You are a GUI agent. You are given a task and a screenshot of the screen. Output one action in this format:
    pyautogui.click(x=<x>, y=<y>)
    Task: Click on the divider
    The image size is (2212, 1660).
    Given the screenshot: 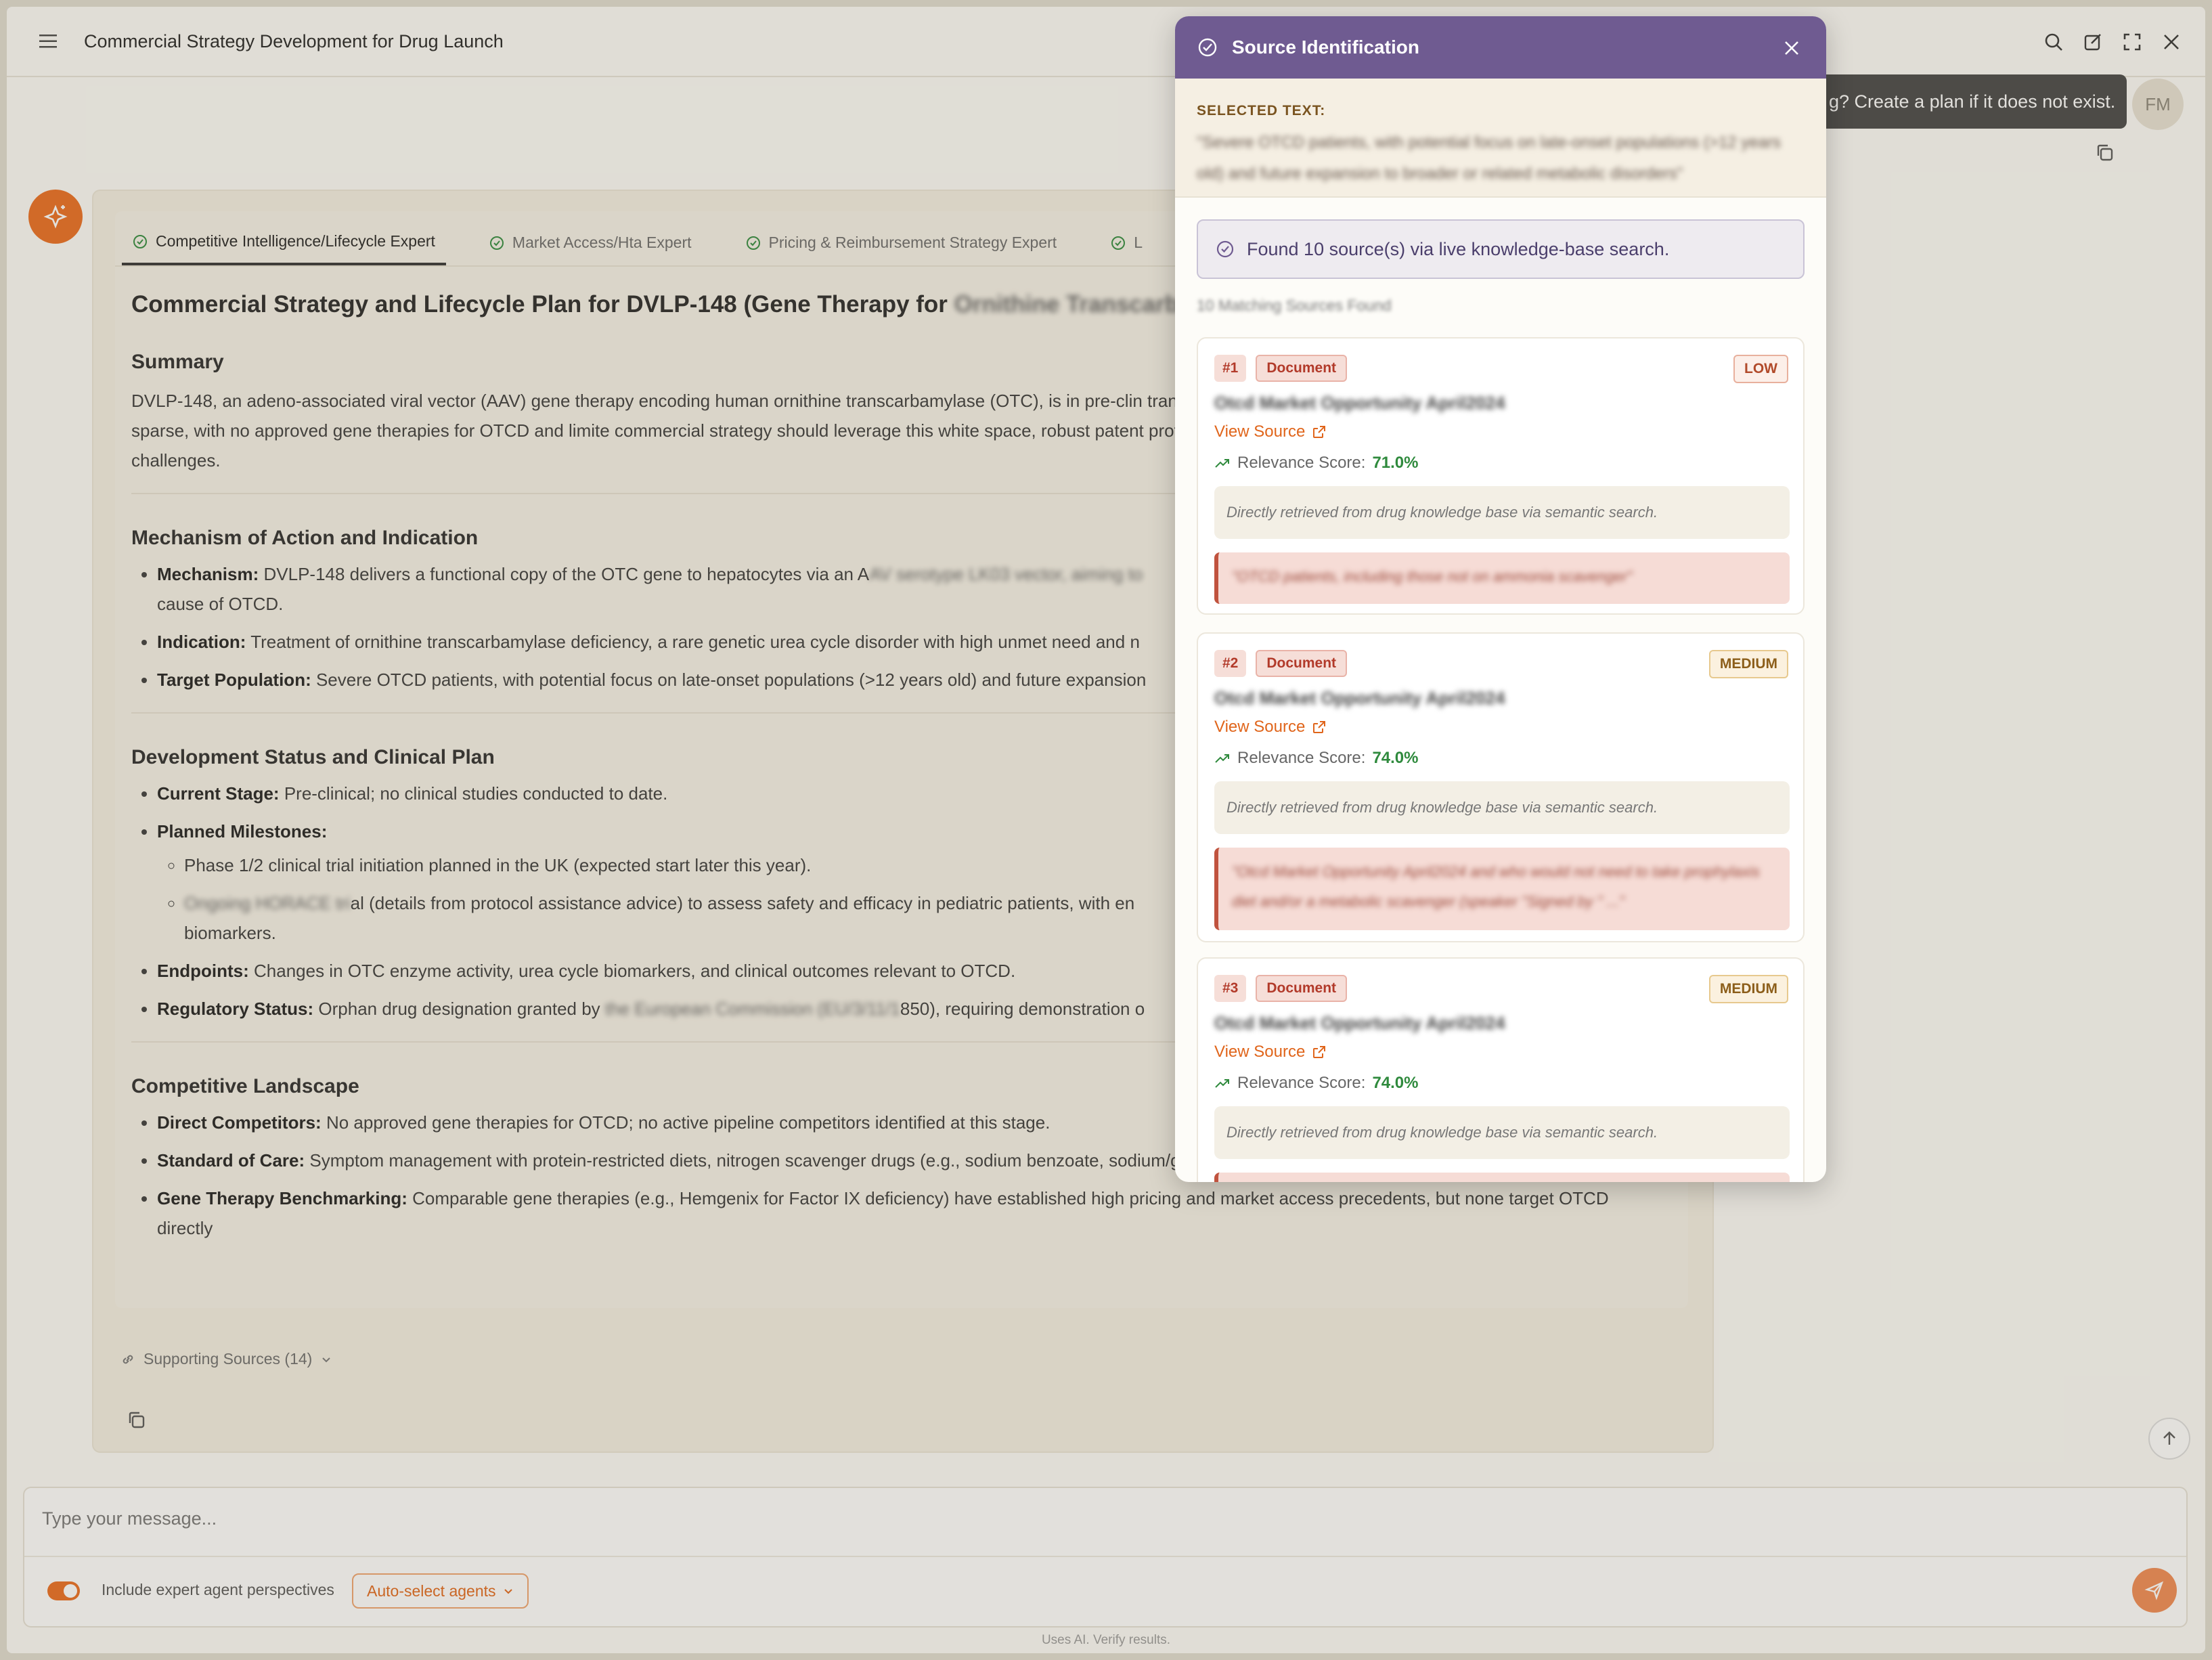 What is the action you would take?
    pyautogui.click(x=1105, y=1557)
    